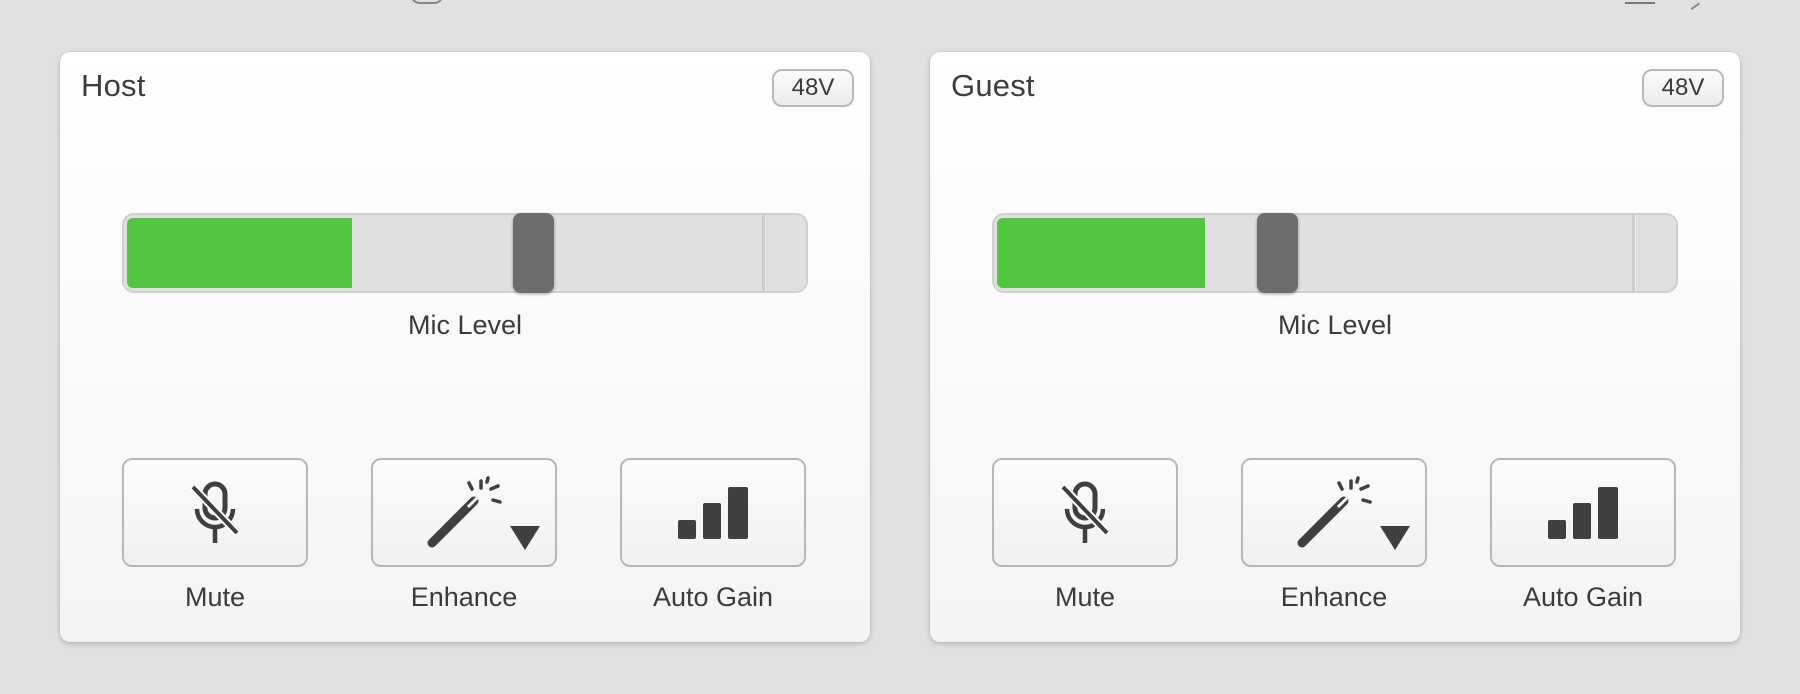  I want to click on channel-title: Guest, so click(993, 85).